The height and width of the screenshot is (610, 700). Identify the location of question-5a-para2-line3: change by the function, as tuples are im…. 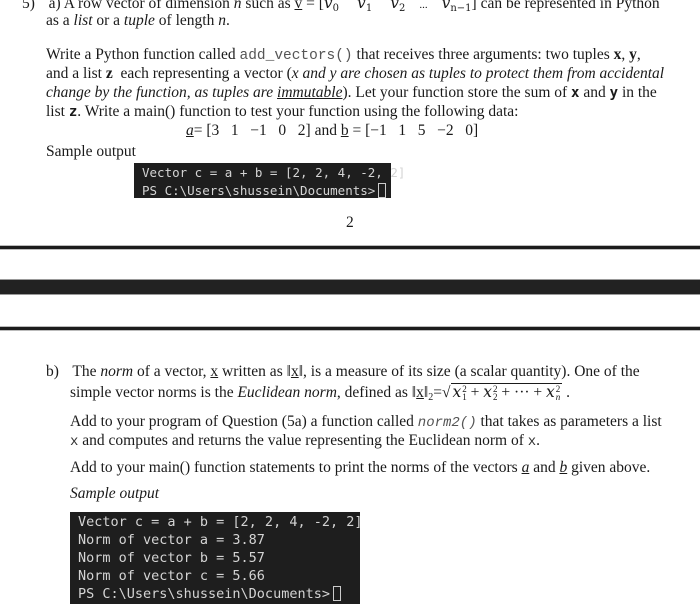
(351, 93).